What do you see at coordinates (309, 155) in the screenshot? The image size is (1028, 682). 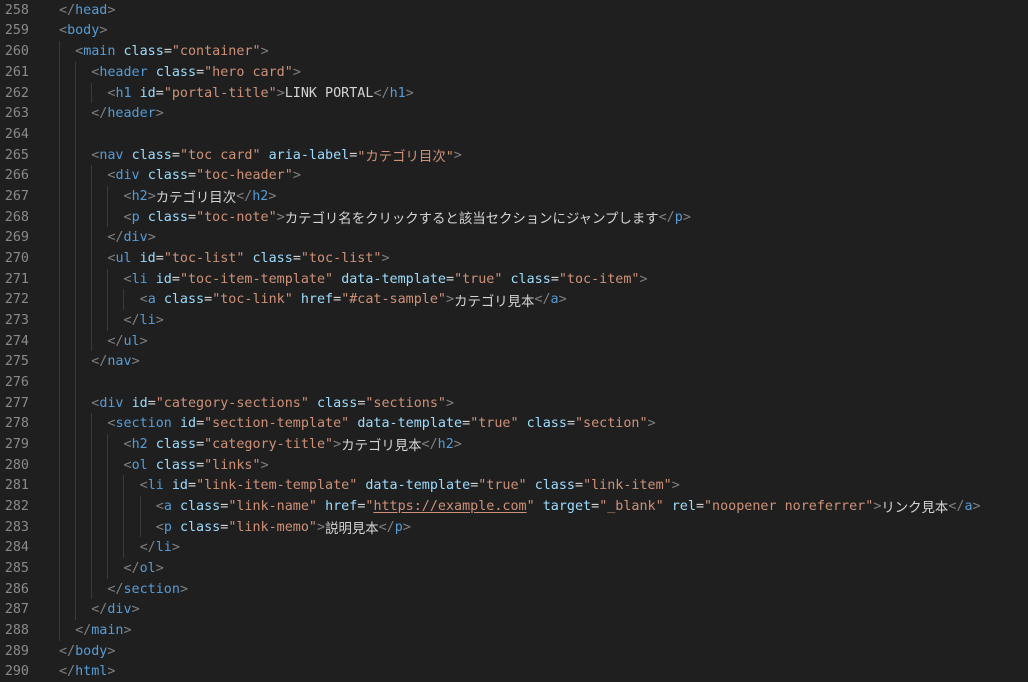 I see `code-token: aria-label` at bounding box center [309, 155].